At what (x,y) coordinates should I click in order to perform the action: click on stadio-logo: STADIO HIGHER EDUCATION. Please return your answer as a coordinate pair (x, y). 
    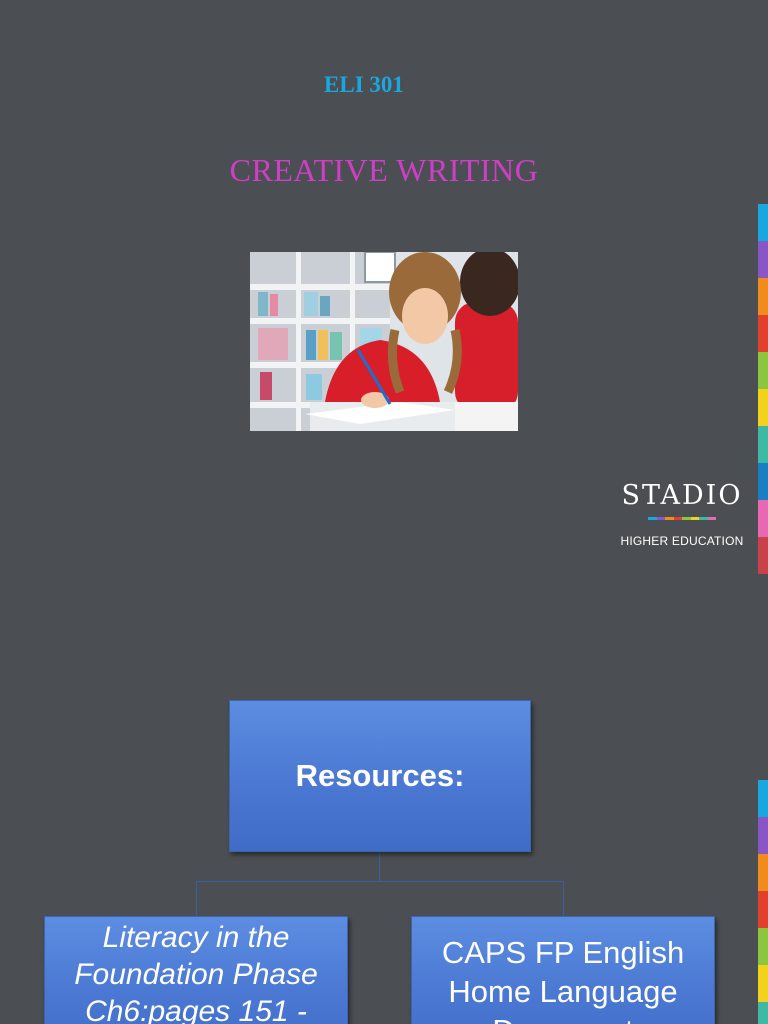
    Looking at the image, I should click on (682, 514).